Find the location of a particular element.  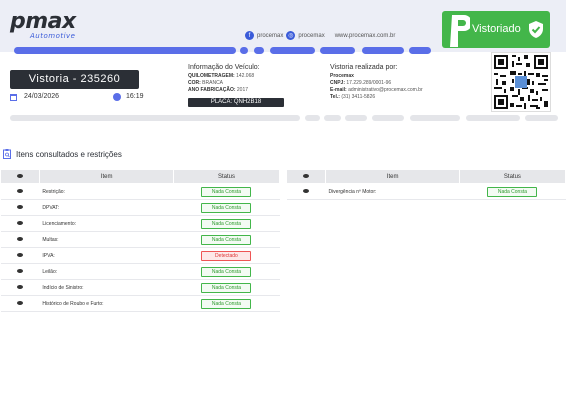

vehicle-field: QUILOMETRAGEM: 142.068 is located at coordinates (221, 76).